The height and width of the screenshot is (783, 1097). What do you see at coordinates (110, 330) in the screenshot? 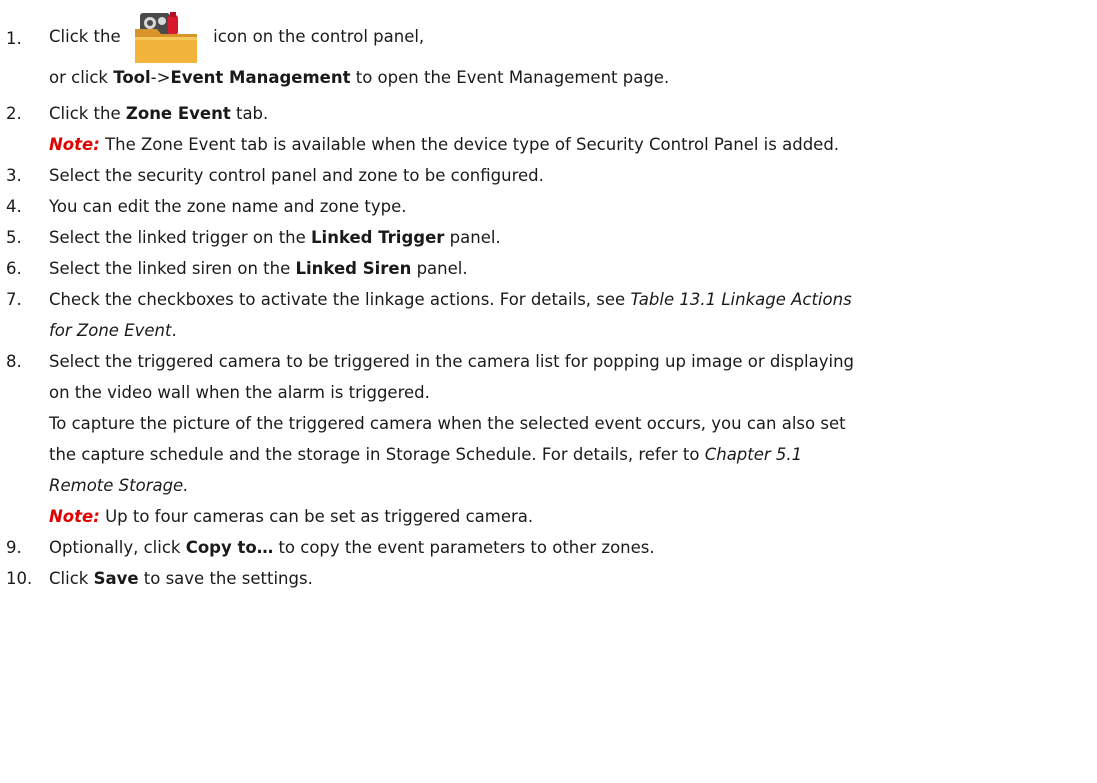
I see `table-reference-part2: for Zone Event` at bounding box center [110, 330].